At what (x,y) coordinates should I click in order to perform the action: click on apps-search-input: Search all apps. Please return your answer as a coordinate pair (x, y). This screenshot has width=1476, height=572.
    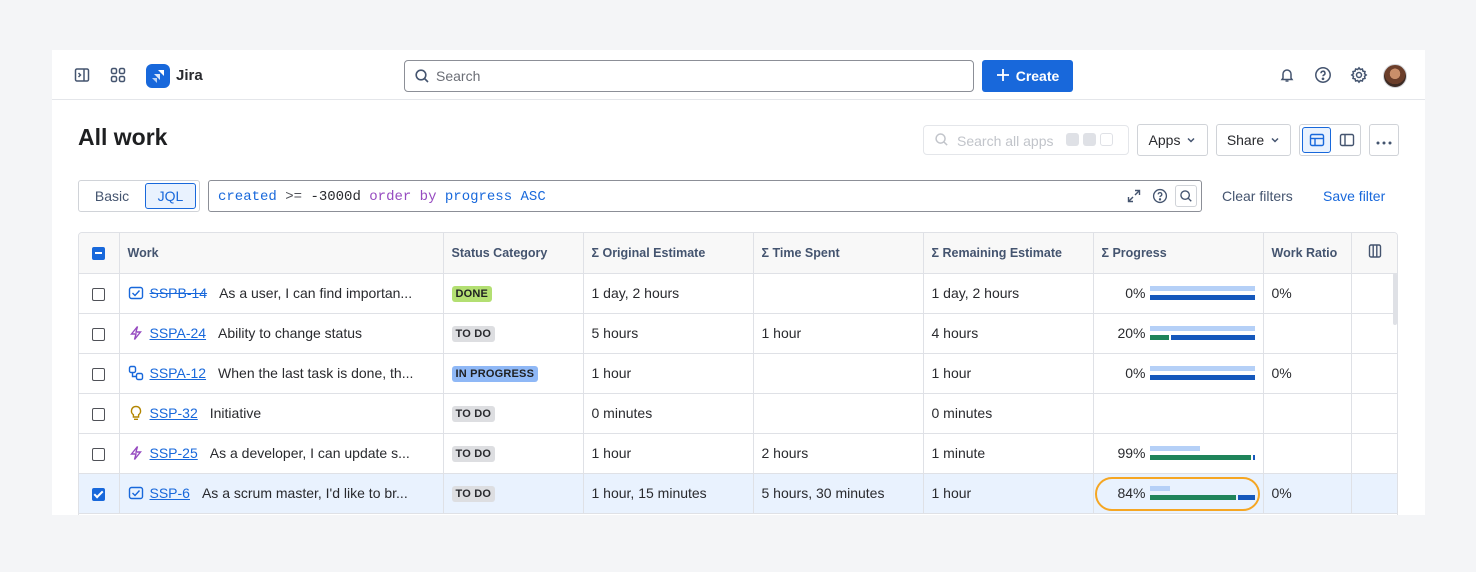
    Looking at the image, I should click on (1026, 140).